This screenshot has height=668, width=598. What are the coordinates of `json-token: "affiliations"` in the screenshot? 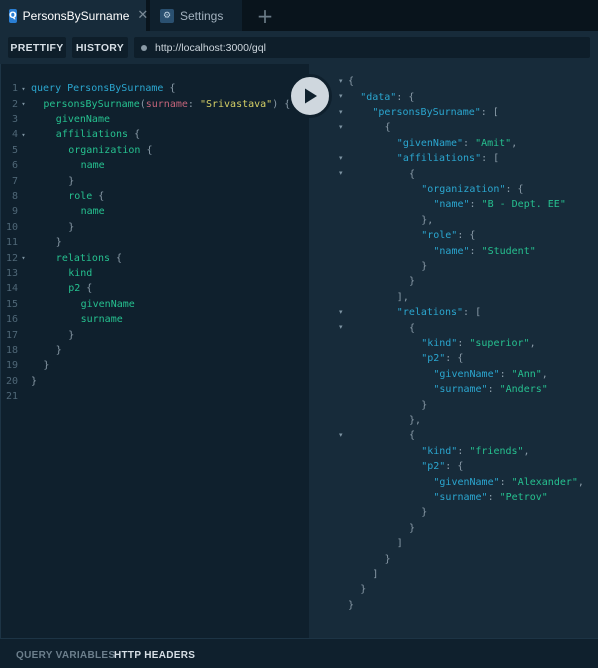 It's located at (439, 159).